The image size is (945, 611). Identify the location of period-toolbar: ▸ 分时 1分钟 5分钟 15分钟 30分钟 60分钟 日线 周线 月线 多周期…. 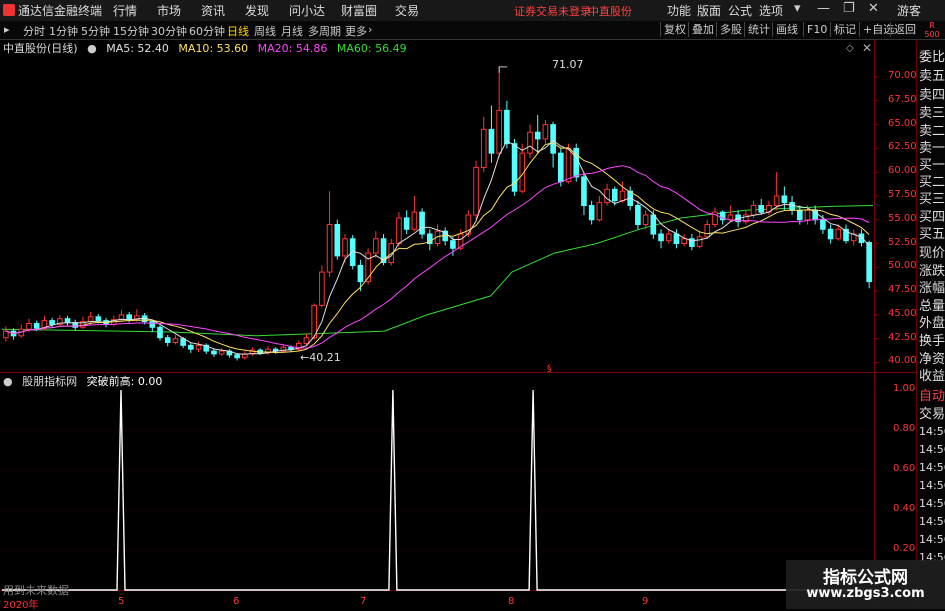
(472, 30).